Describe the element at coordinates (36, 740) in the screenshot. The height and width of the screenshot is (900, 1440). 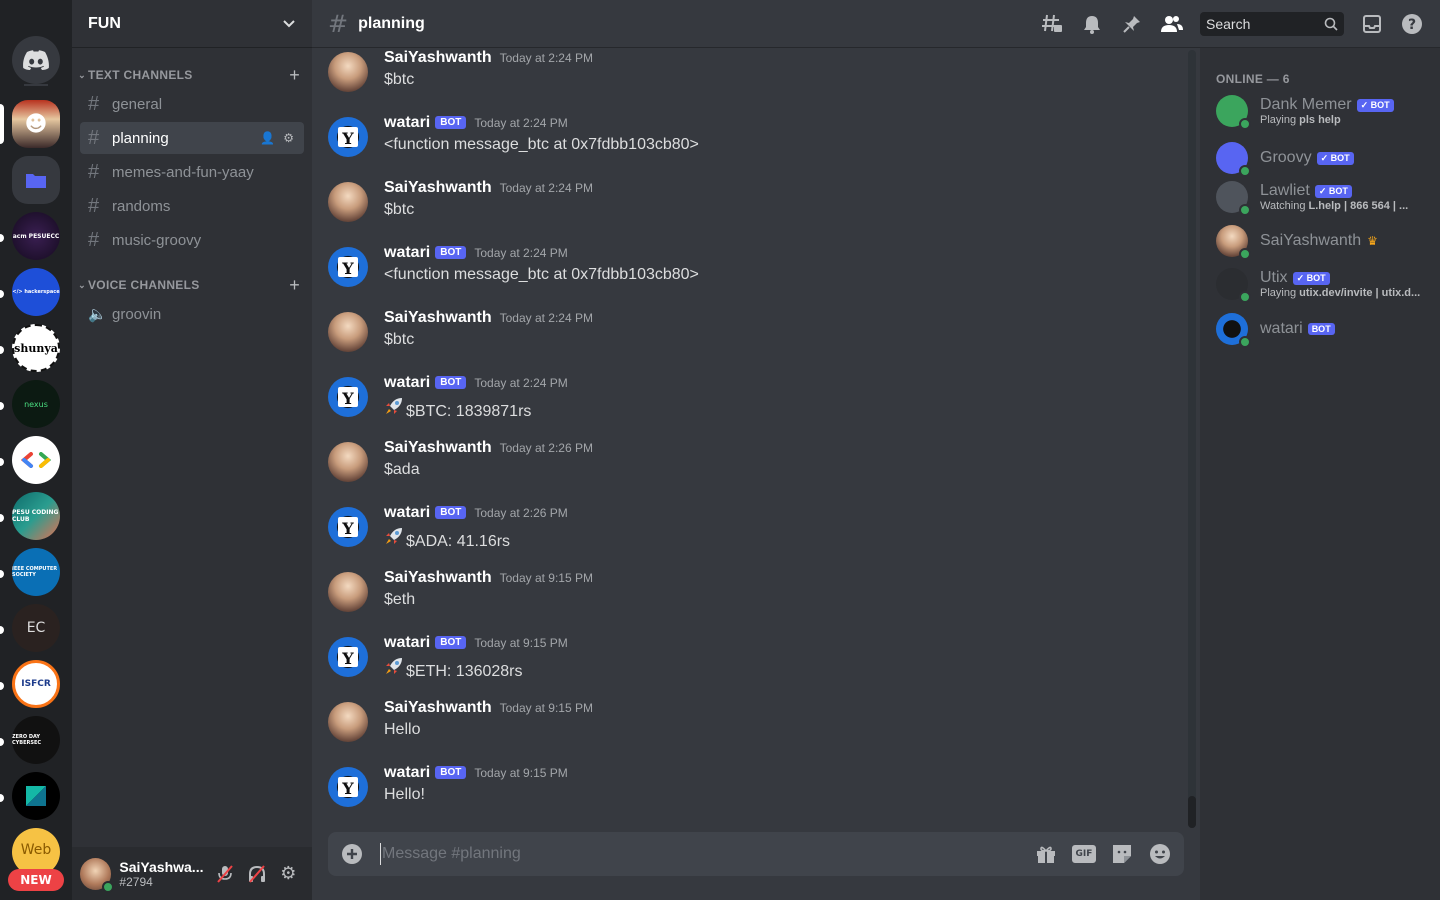
I see `server-zero-day-cybersec: ZERO DAY CYBERSEC` at that location.